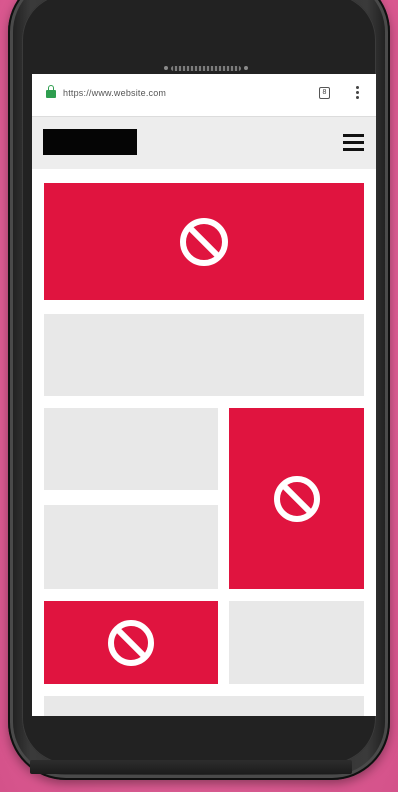 This screenshot has height=792, width=398. What do you see at coordinates (246, 68) in the screenshot?
I see `sensor-dot` at bounding box center [246, 68].